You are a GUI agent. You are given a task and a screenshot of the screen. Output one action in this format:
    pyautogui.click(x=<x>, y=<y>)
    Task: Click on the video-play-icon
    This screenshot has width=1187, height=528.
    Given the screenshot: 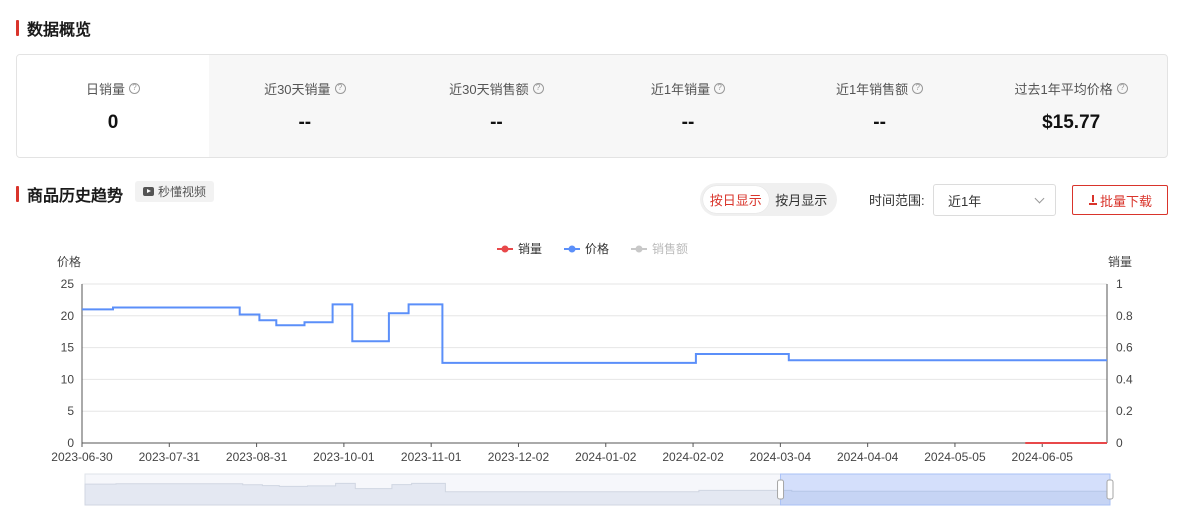 What is the action you would take?
    pyautogui.click(x=148, y=191)
    